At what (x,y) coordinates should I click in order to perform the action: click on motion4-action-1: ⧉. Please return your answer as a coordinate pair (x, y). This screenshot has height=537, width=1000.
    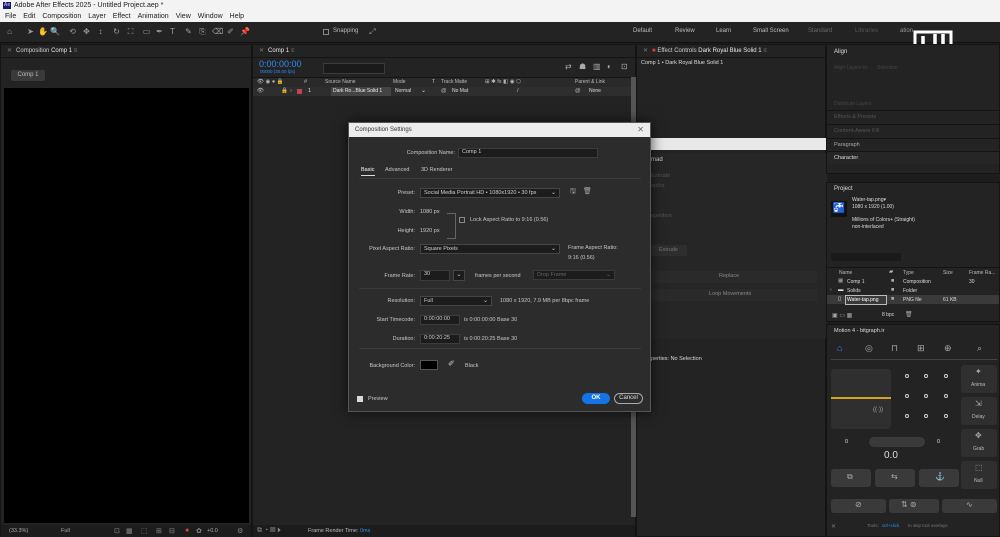
    Looking at the image, I should click on (851, 478).